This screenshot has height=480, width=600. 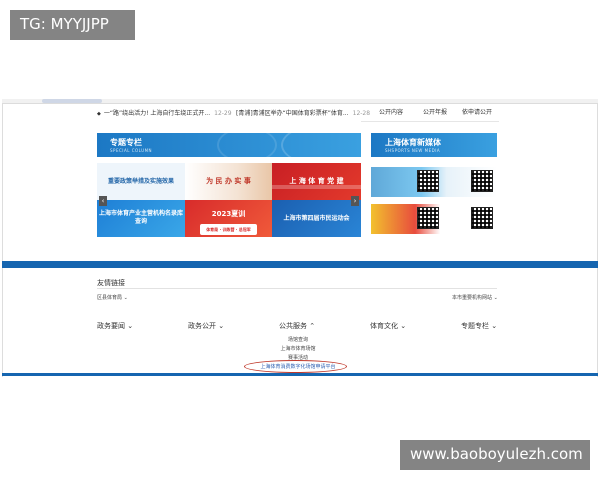 What do you see at coordinates (300, 101) in the screenshot?
I see `browser-address-bar` at bounding box center [300, 101].